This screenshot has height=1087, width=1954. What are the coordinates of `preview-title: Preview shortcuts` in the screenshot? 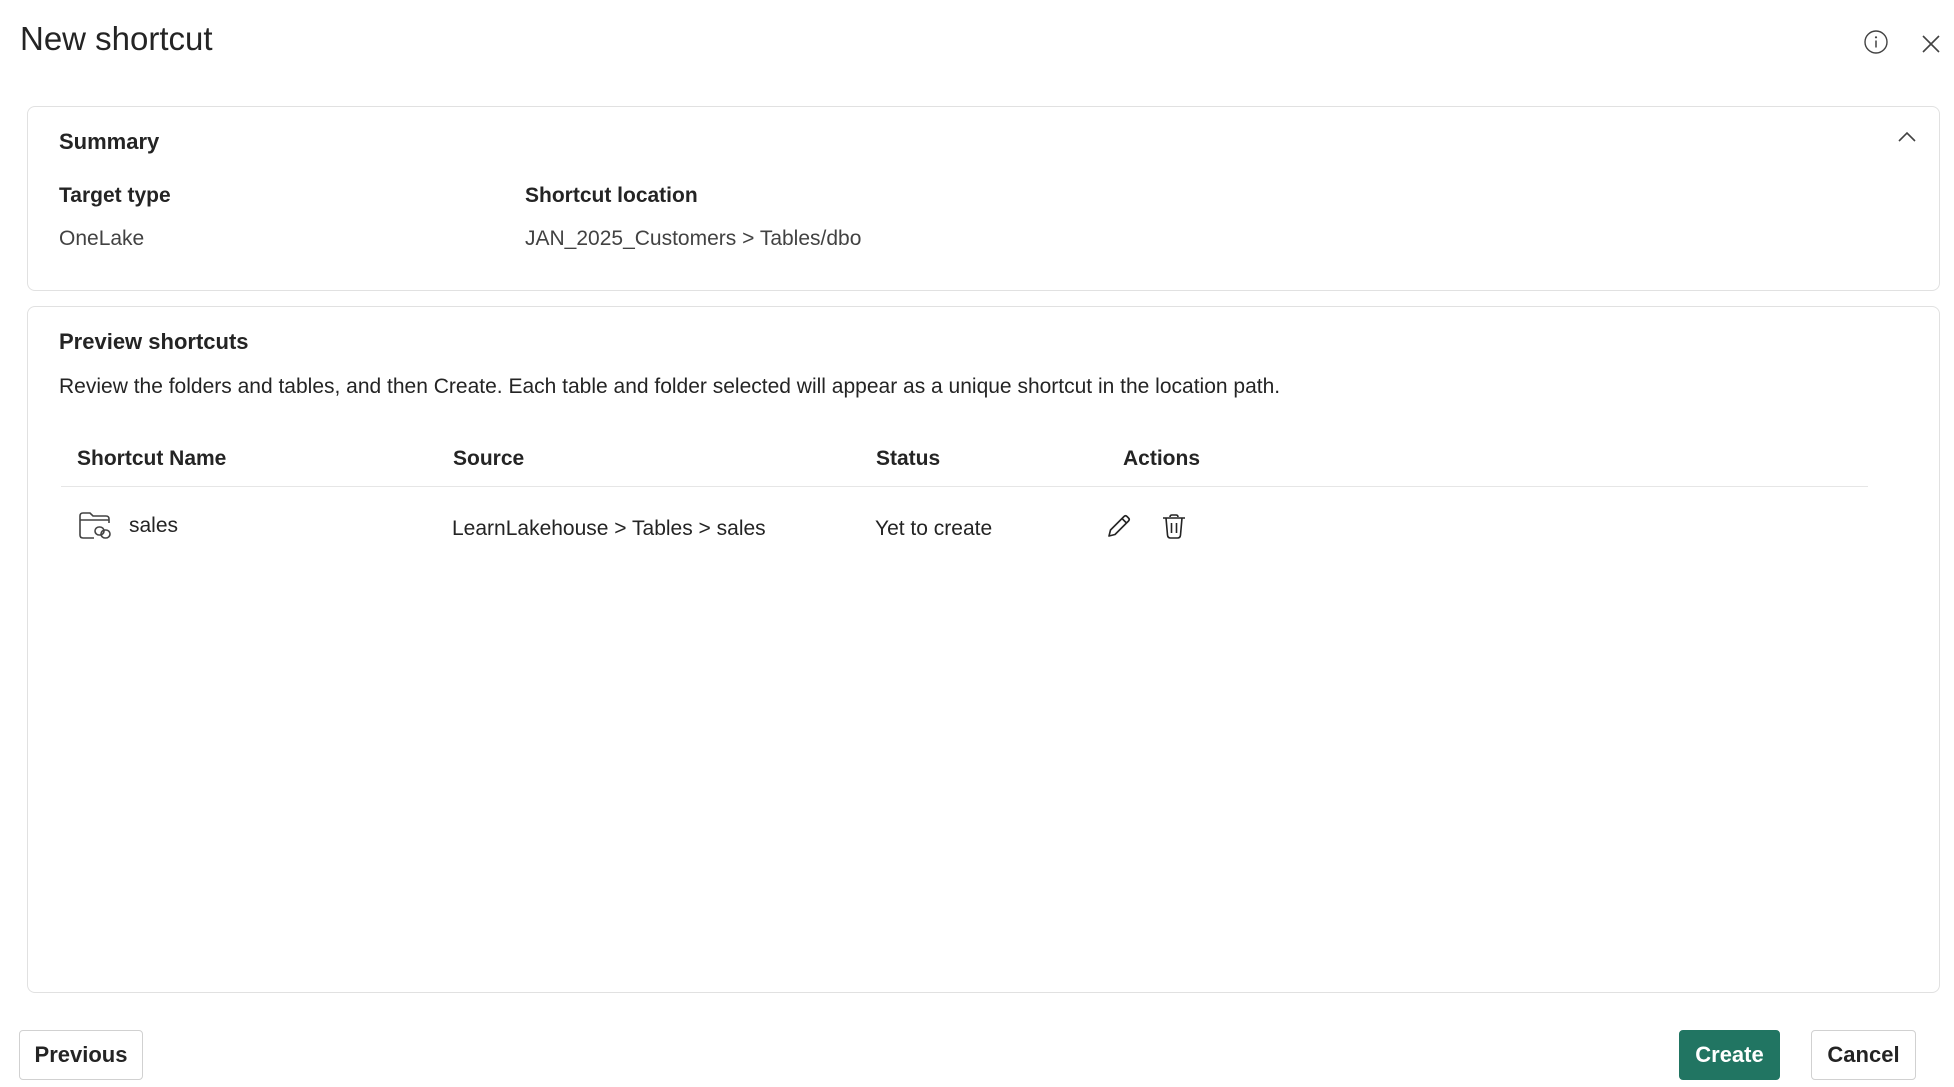 It's located at (154, 341).